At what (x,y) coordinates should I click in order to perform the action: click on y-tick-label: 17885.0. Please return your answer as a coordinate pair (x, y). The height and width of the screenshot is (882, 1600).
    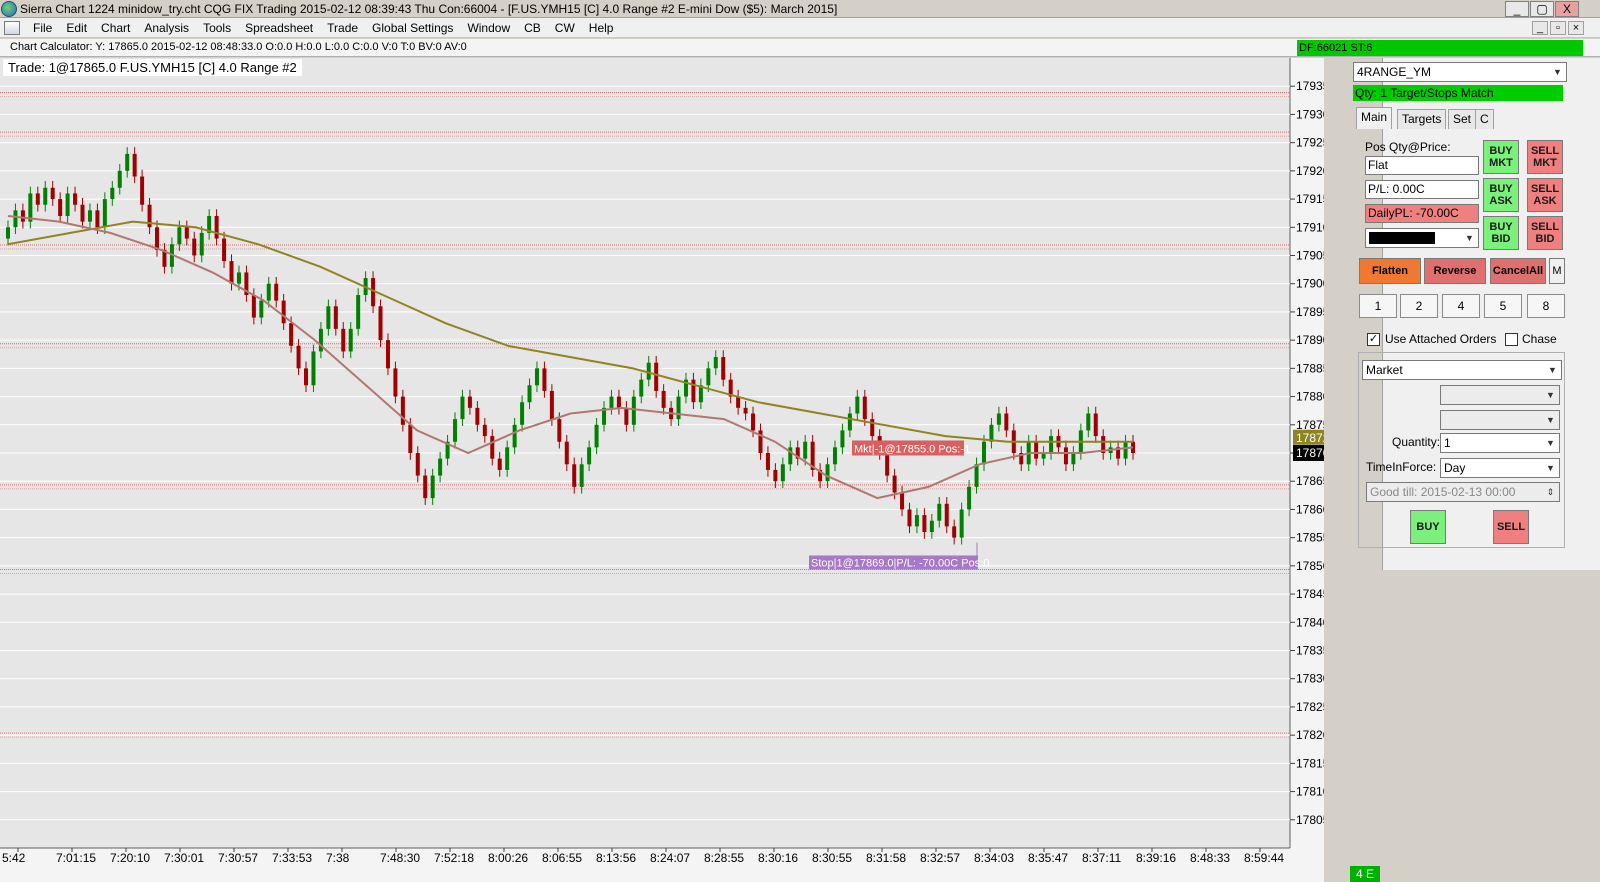
    Looking at the image, I should click on (1310, 368).